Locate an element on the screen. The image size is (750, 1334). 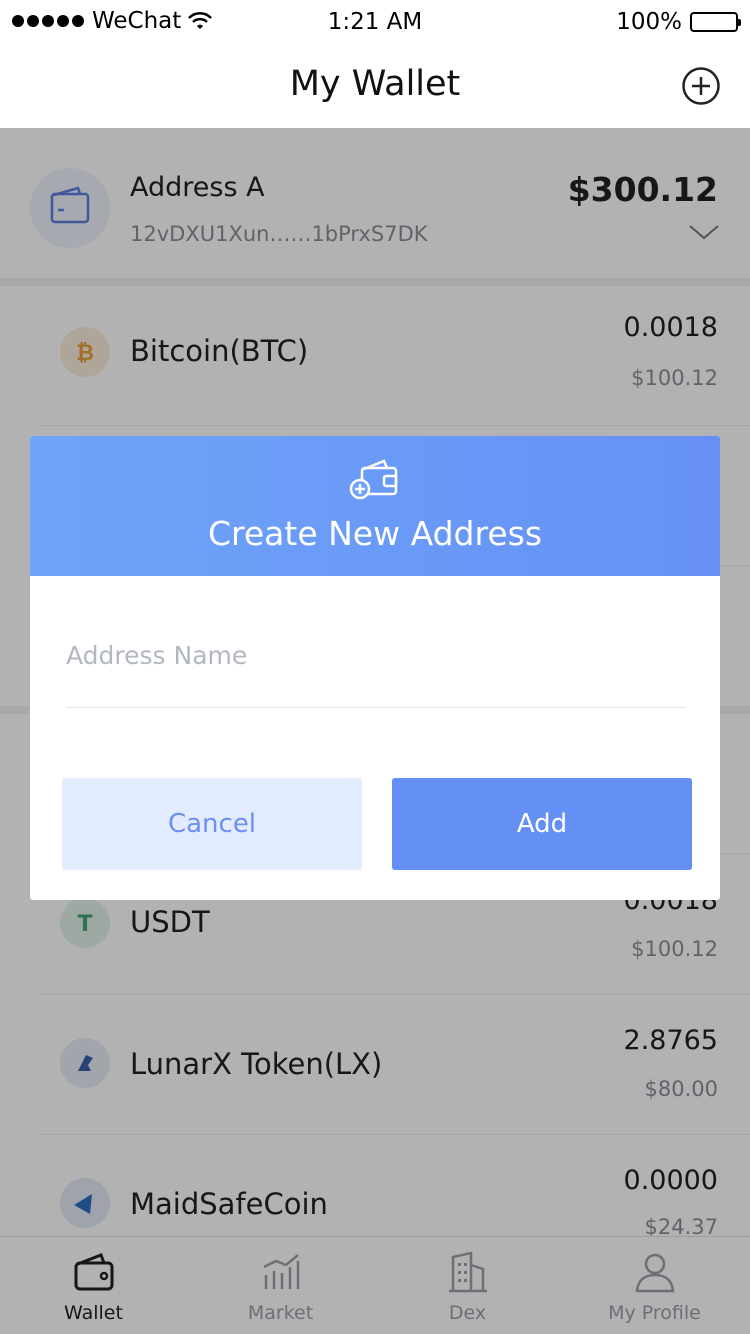
battery-percent: 100% is located at coordinates (649, 22).